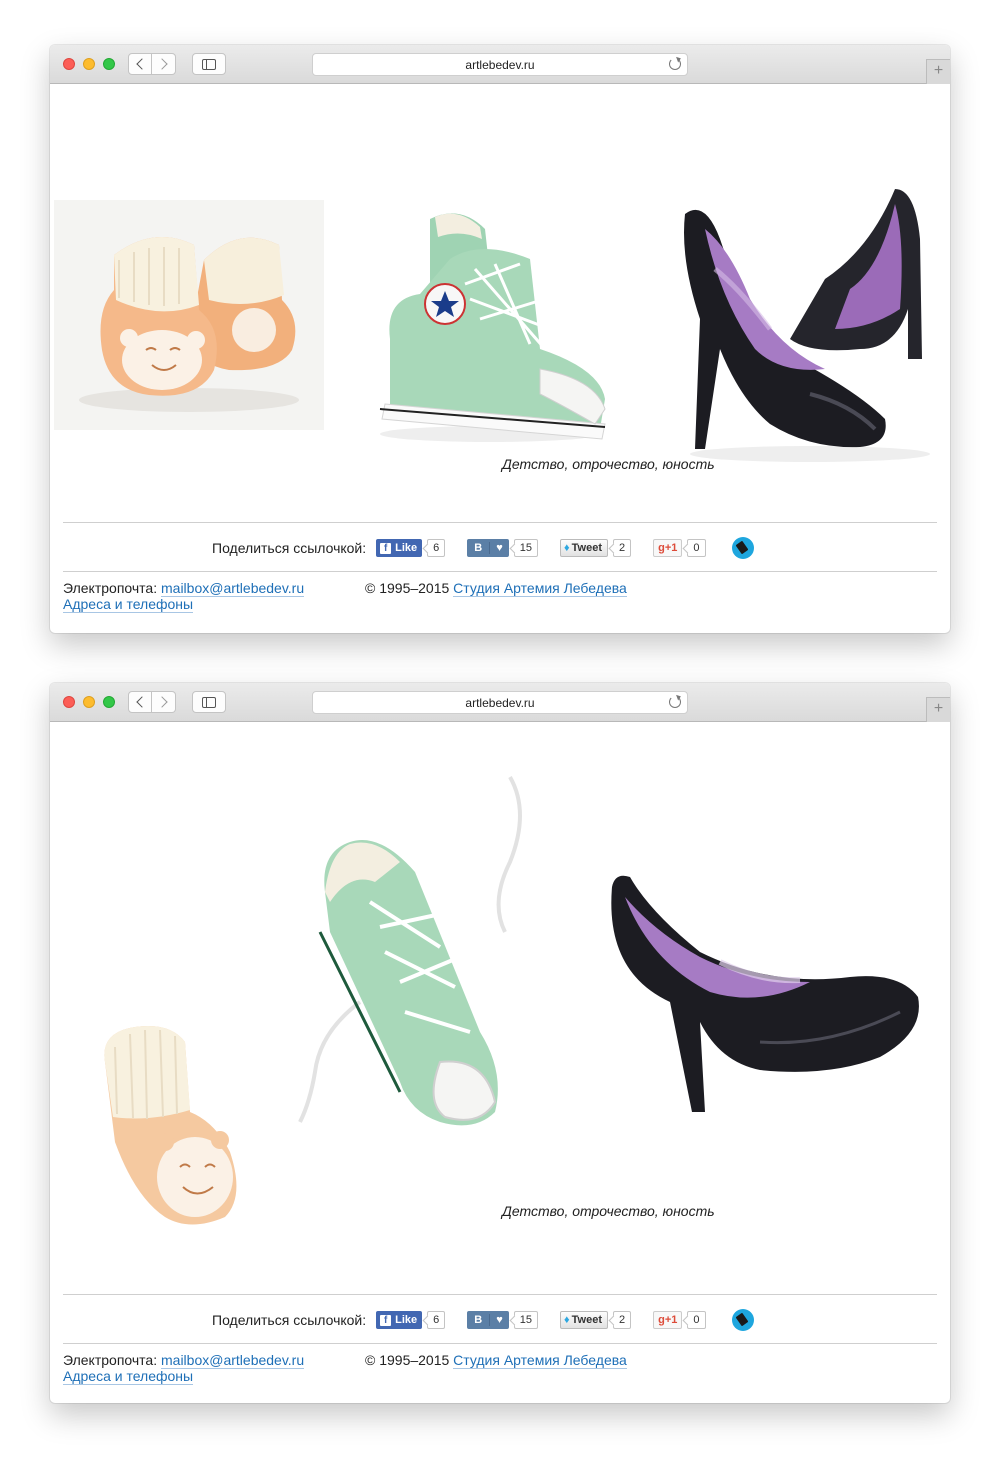 The height and width of the screenshot is (1460, 1000). Describe the element at coordinates (410, 951) in the screenshot. I see `converse-sneaker-photo` at that location.